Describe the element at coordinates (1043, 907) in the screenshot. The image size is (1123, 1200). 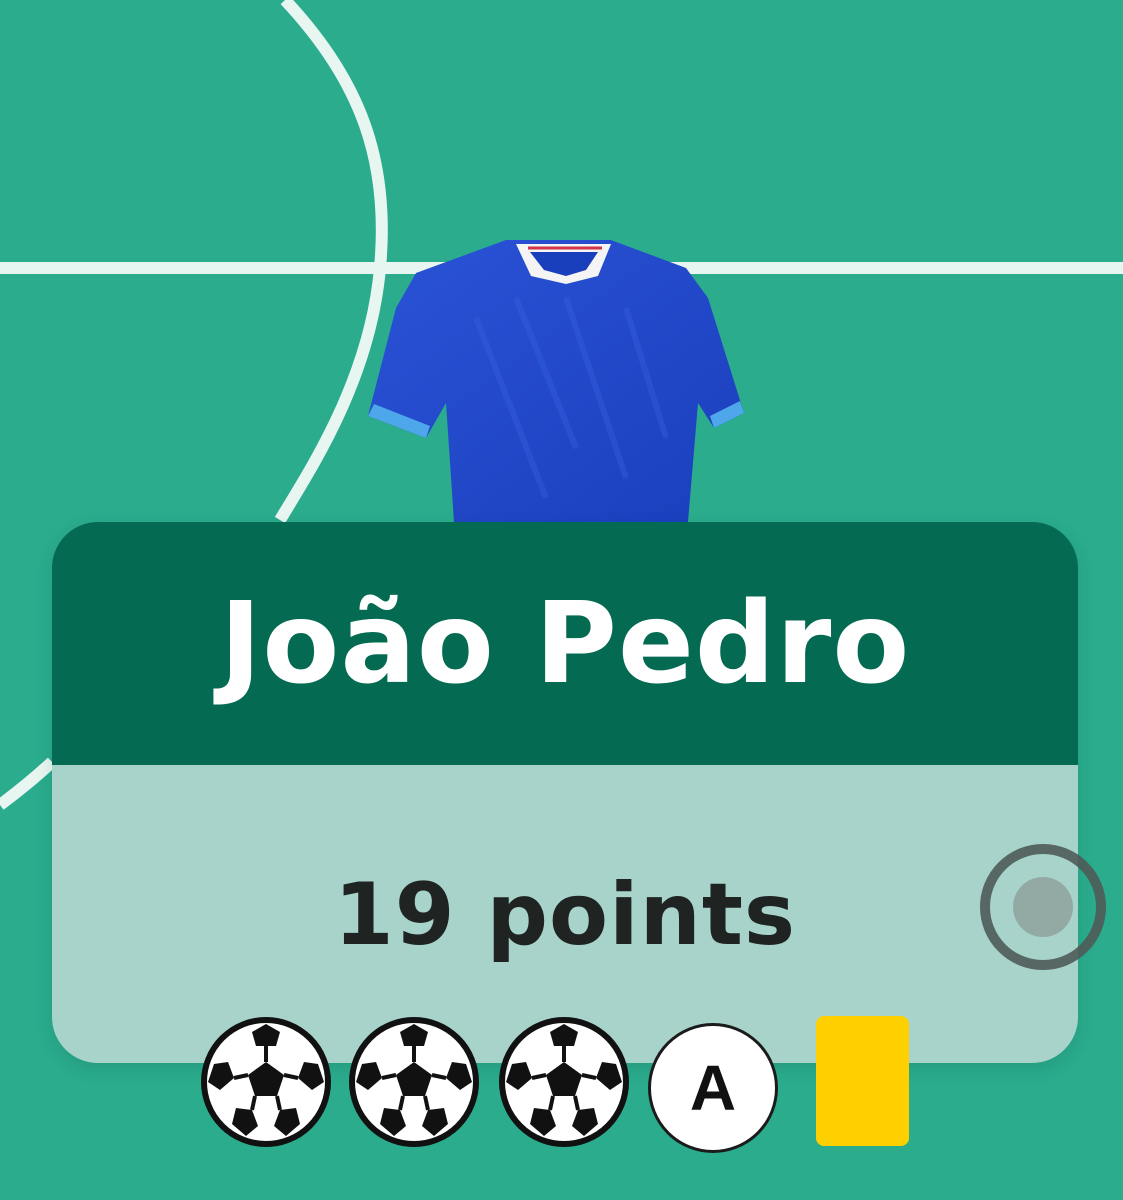
I see `record-indicator-icon` at that location.